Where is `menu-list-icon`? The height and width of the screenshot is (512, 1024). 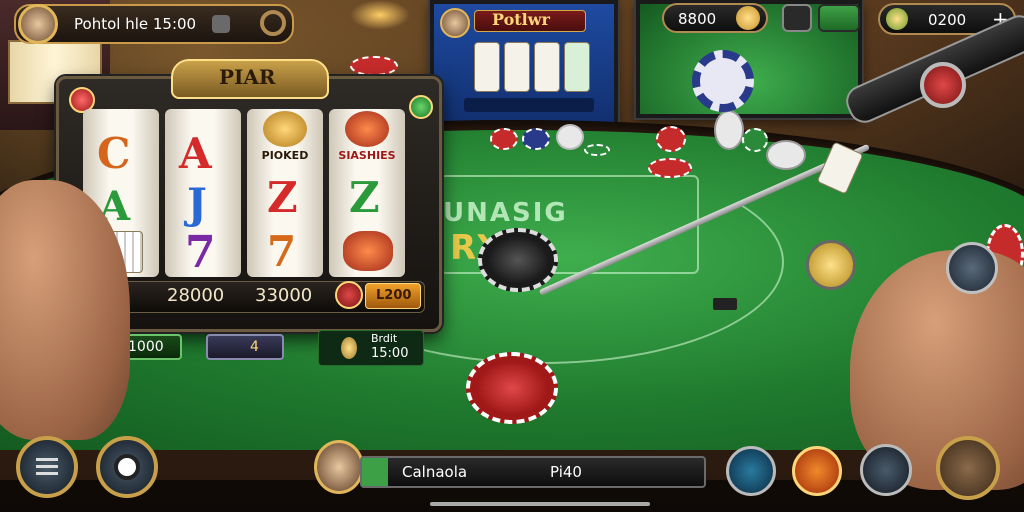 menu-list-icon is located at coordinates (47, 467).